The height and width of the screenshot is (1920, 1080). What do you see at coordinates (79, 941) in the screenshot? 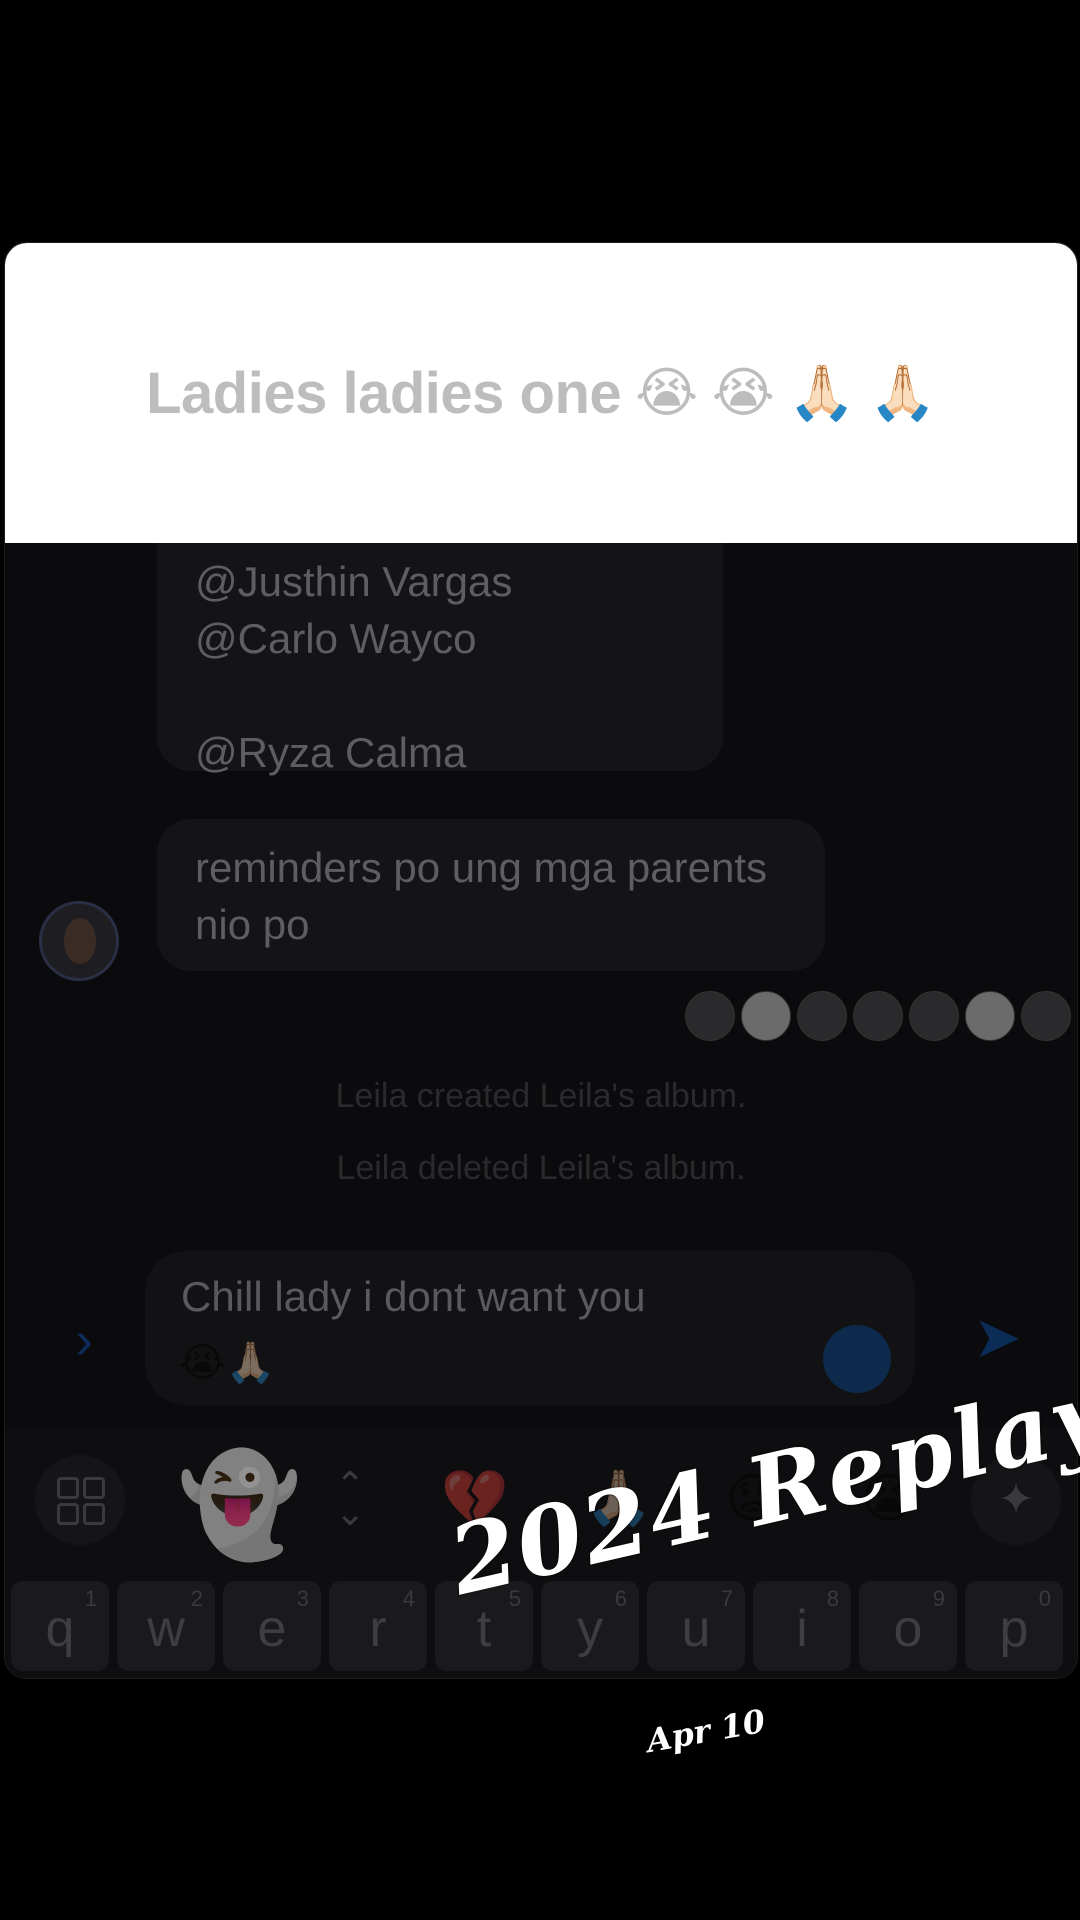
I see `sender-avatar` at bounding box center [79, 941].